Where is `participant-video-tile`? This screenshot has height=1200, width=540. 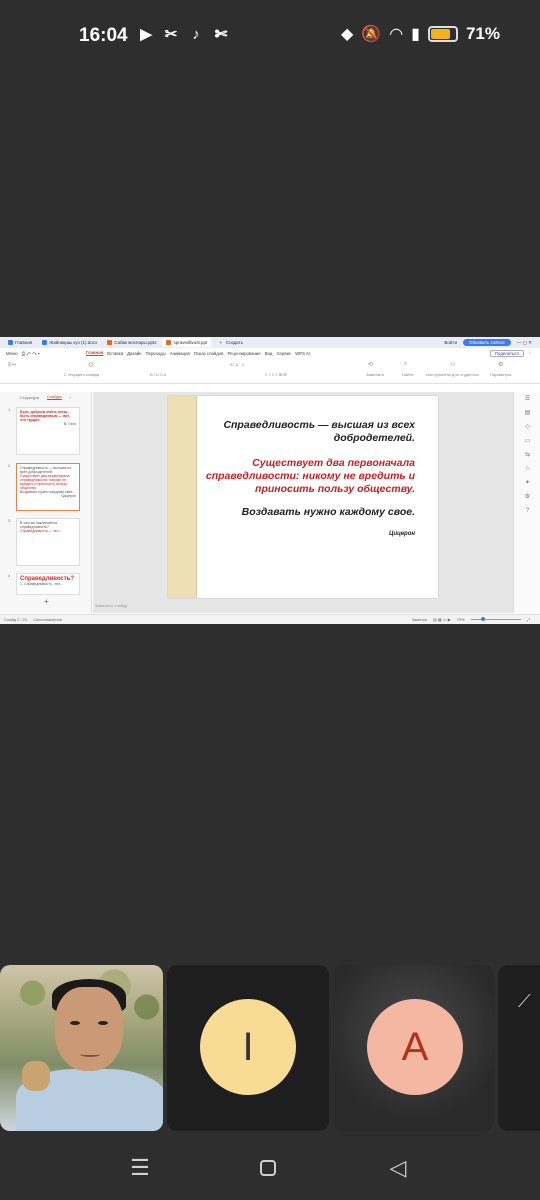
participant-video-tile is located at coordinates (81, 1048).